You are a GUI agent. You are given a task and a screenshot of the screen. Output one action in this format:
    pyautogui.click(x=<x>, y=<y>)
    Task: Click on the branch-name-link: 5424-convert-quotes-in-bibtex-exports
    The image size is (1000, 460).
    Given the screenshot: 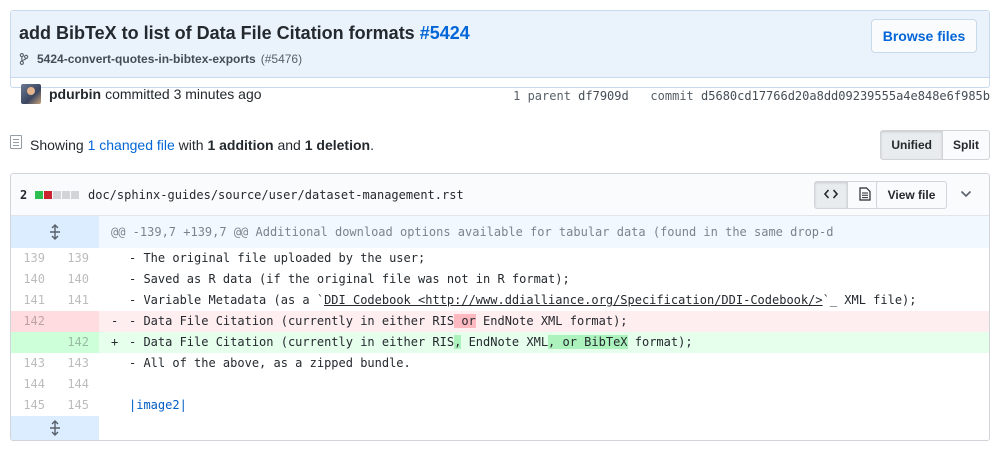 What is the action you would take?
    pyautogui.click(x=146, y=59)
    